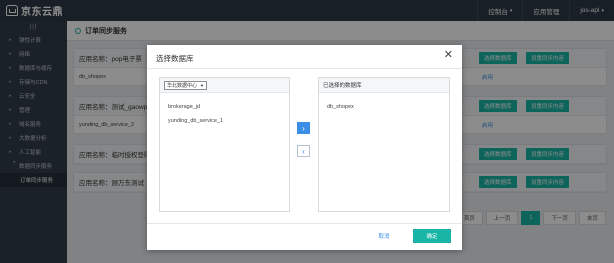  Describe the element at coordinates (304, 68) in the screenshot. I see `divider` at that location.